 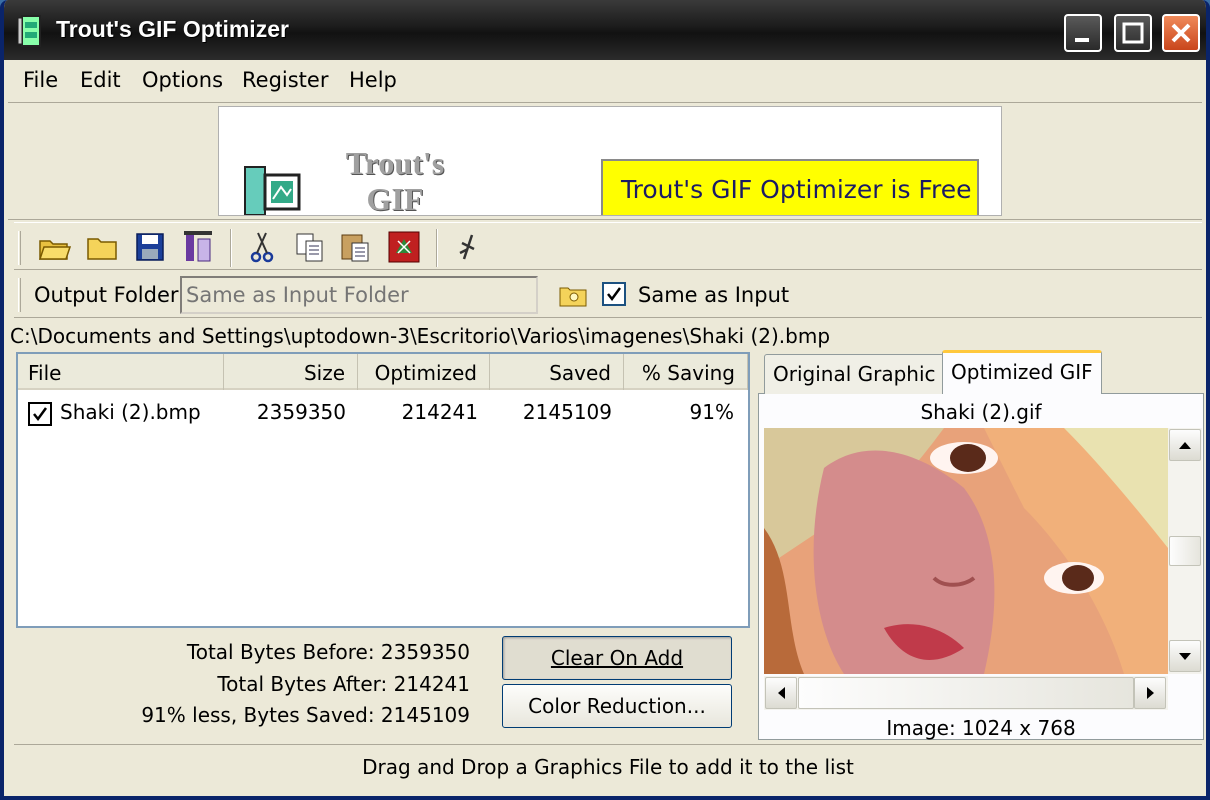 I want to click on column-saved: Saved, so click(x=557, y=372).